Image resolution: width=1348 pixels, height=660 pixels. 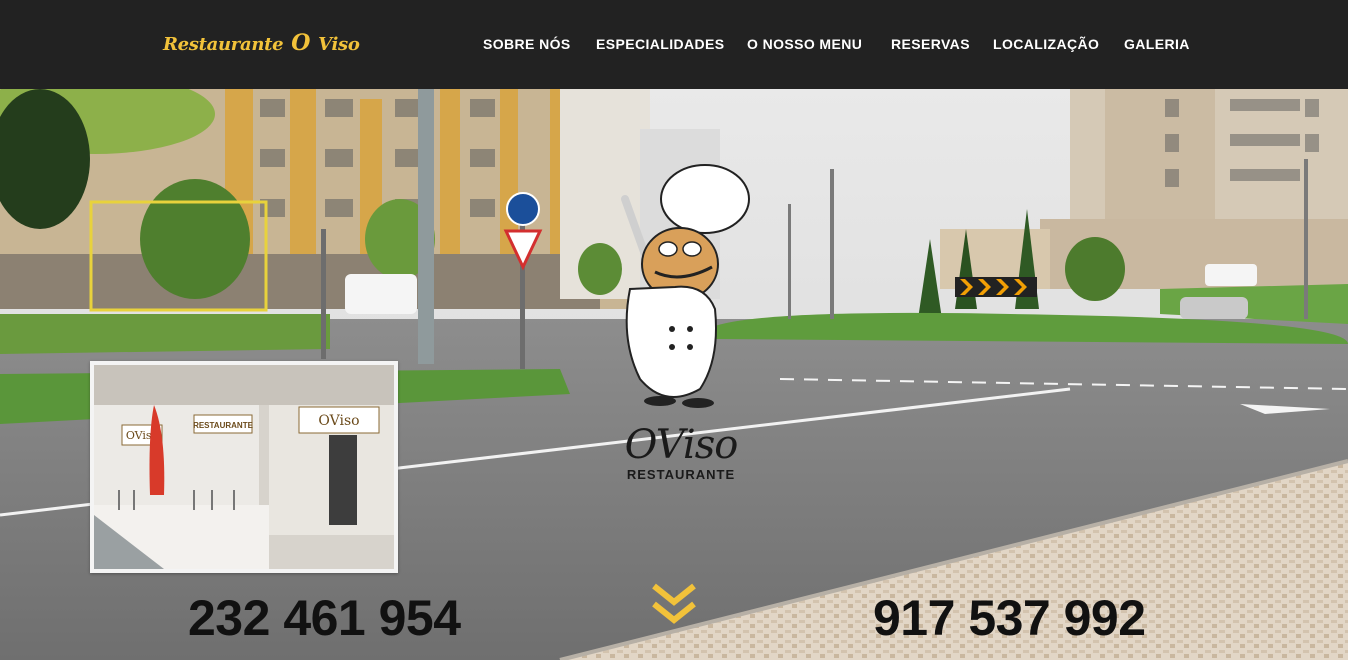 I want to click on restaurant-storefront-photo: OViso RESTAURANTE OViso, so click(x=244, y=467).